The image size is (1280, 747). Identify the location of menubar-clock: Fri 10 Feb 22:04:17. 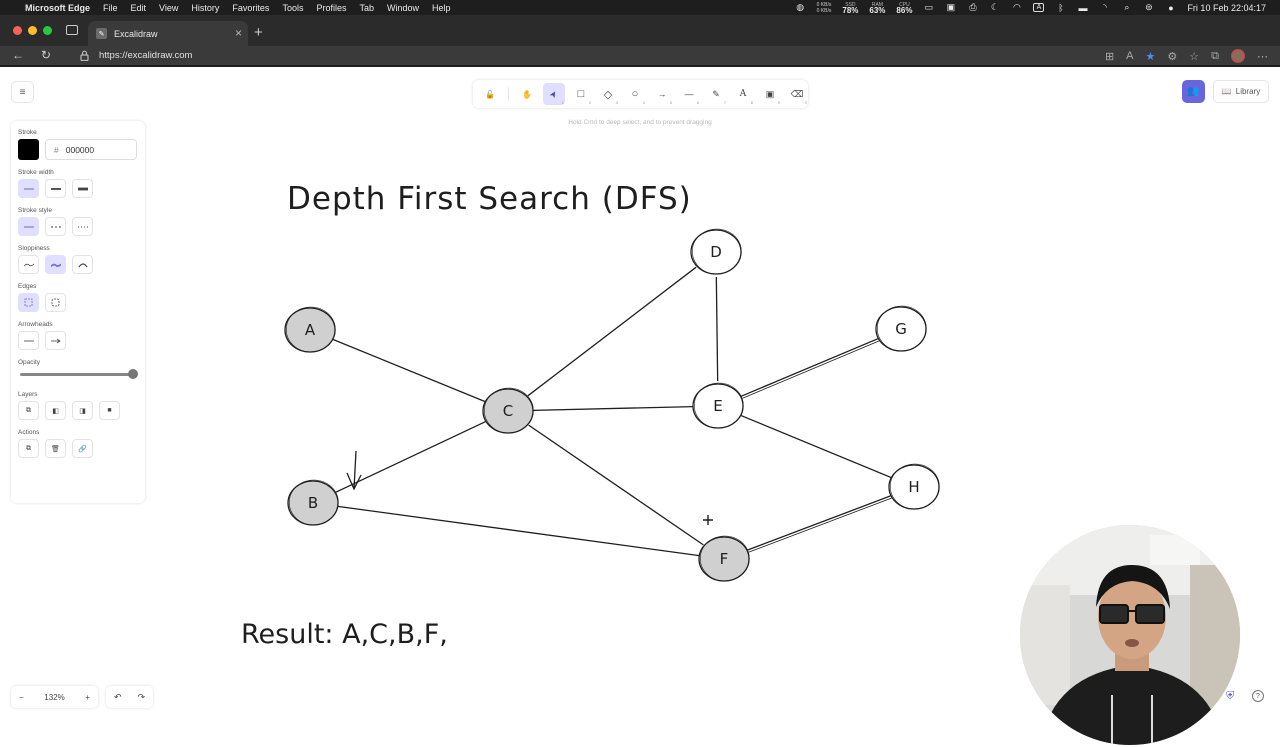
(1226, 8).